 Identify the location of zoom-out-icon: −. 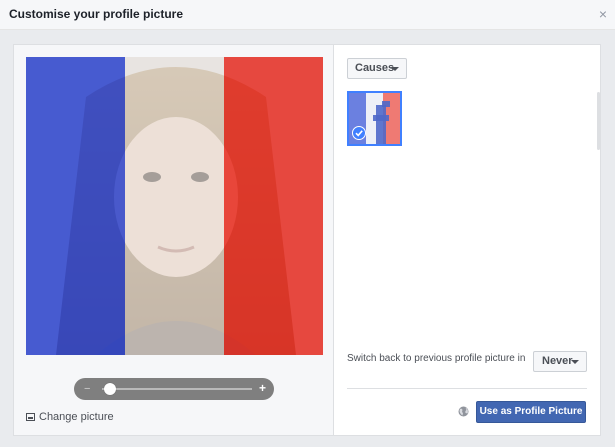
(87, 389).